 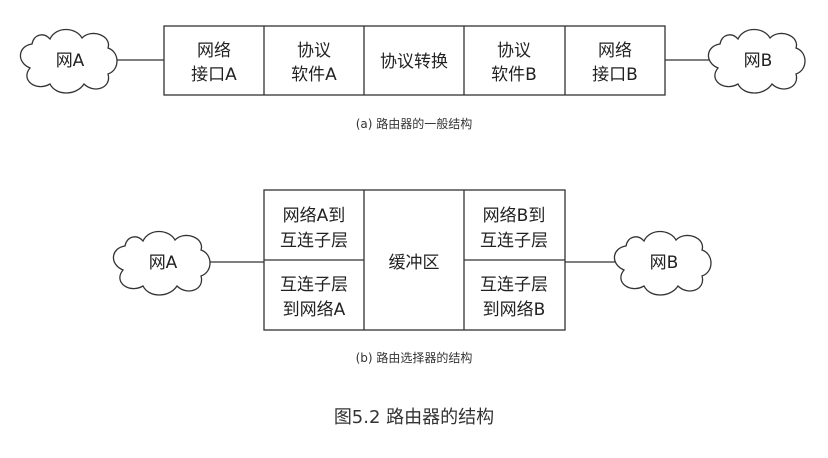 What do you see at coordinates (214, 75) in the screenshot?
I see `cell-line: 接口A` at bounding box center [214, 75].